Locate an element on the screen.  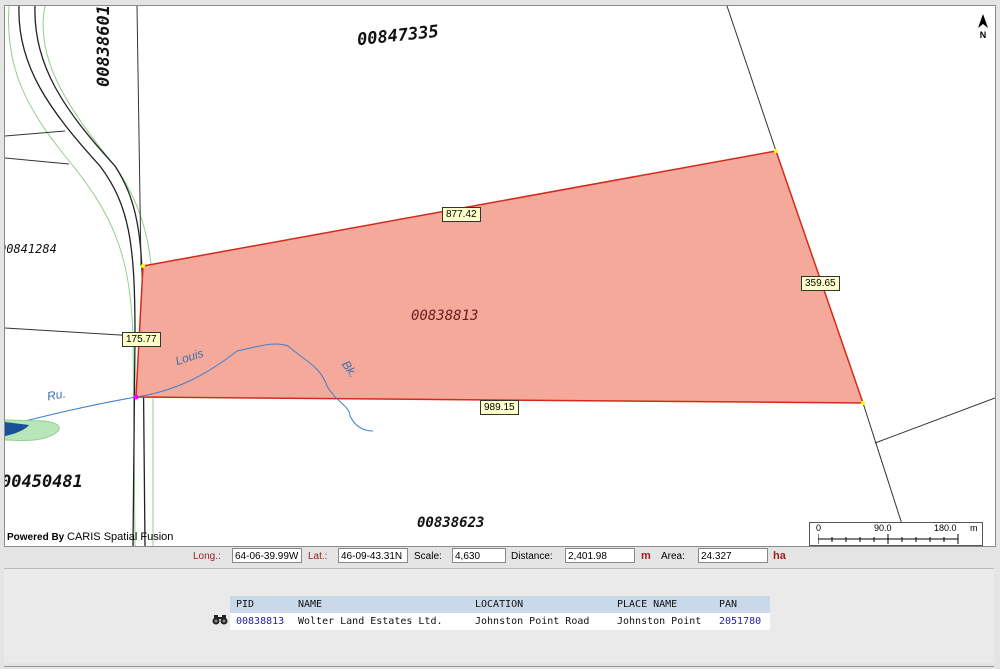
distance-field: 2,401.98 is located at coordinates (600, 555).